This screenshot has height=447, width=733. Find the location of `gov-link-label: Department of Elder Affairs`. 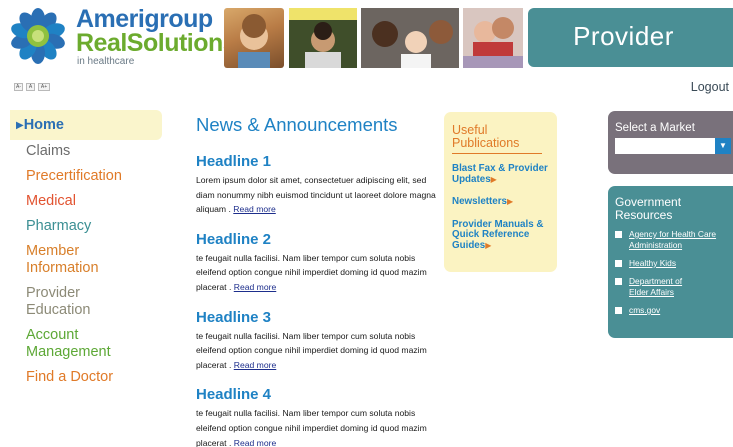

gov-link-label: Department of Elder Affairs is located at coordinates (656, 286).